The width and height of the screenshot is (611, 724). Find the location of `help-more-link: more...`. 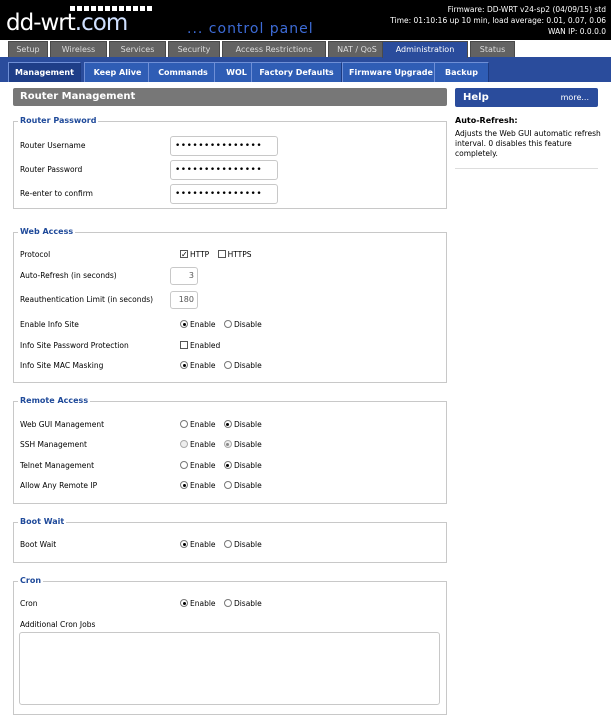

help-more-link: more... is located at coordinates (575, 97).